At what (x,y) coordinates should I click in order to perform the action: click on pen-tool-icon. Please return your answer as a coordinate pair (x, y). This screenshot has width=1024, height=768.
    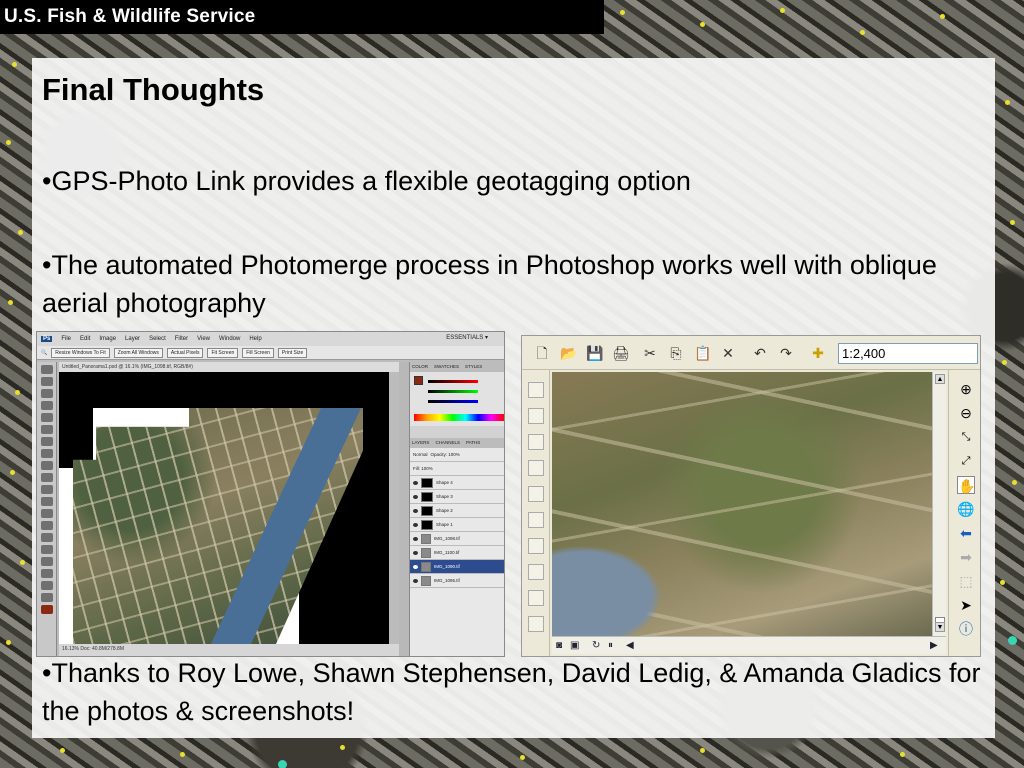
    Looking at the image, I should click on (47, 537).